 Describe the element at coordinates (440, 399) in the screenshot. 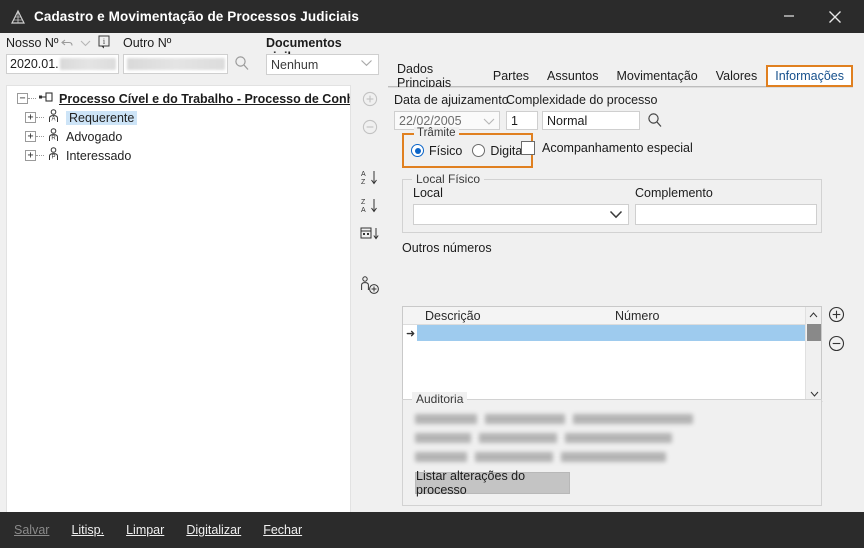

I see `auditoria-legend: Auditoria` at that location.